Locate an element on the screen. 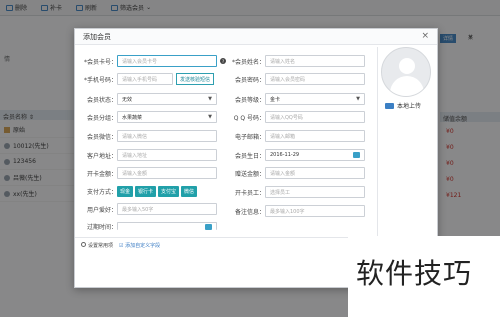 This screenshot has width=500, height=317. qq-field: Q Q 号码： 请输入QQ号码 is located at coordinates (295, 117).